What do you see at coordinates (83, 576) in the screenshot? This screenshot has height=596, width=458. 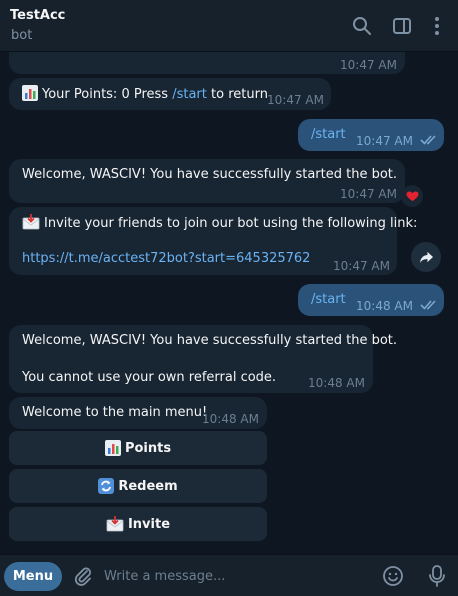 I see `paperclip-icon` at bounding box center [83, 576].